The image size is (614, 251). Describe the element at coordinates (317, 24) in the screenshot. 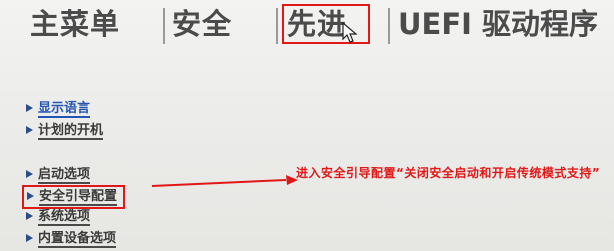

I see `tab-advanced: 先进` at that location.